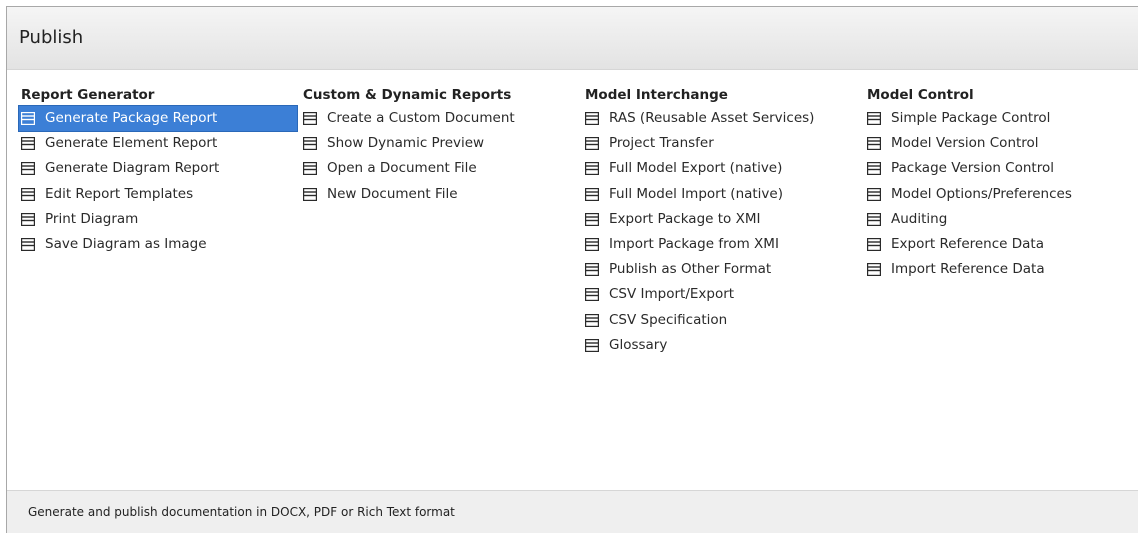  I want to click on column-heading: Report Generator, so click(88, 95).